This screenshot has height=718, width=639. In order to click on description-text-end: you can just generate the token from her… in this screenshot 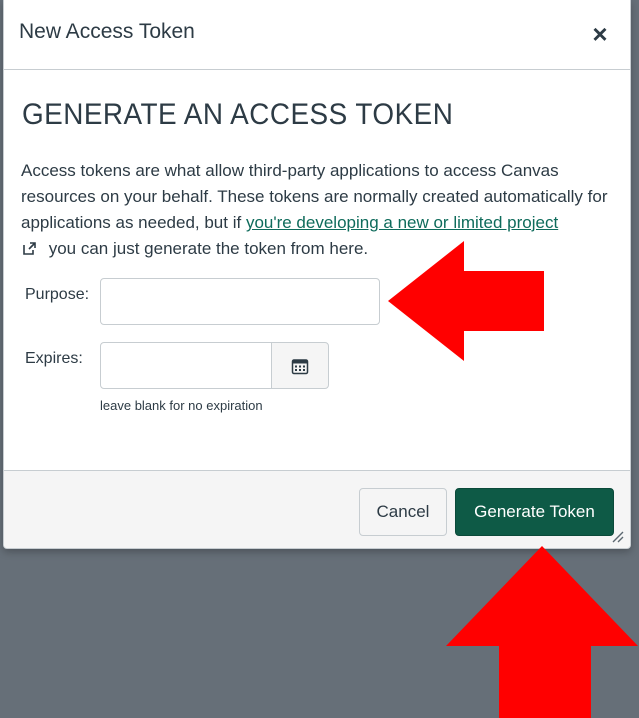, I will do `click(206, 248)`.